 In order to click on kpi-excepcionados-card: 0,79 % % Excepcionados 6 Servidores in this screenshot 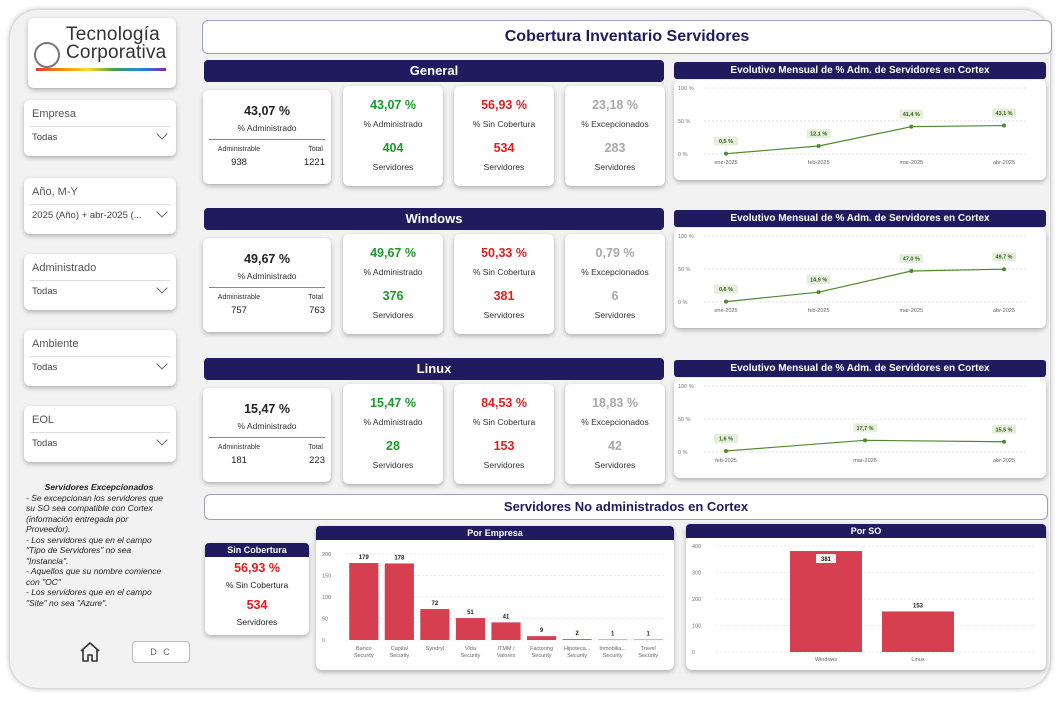, I will do `click(615, 284)`.